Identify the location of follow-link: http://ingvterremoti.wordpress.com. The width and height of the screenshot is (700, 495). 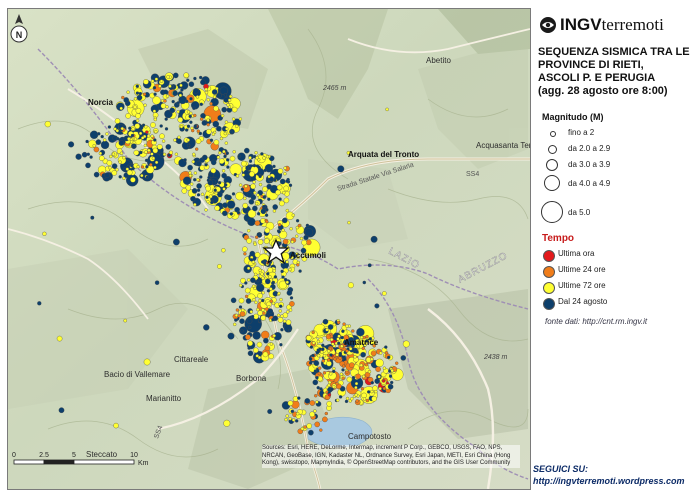
(609, 481).